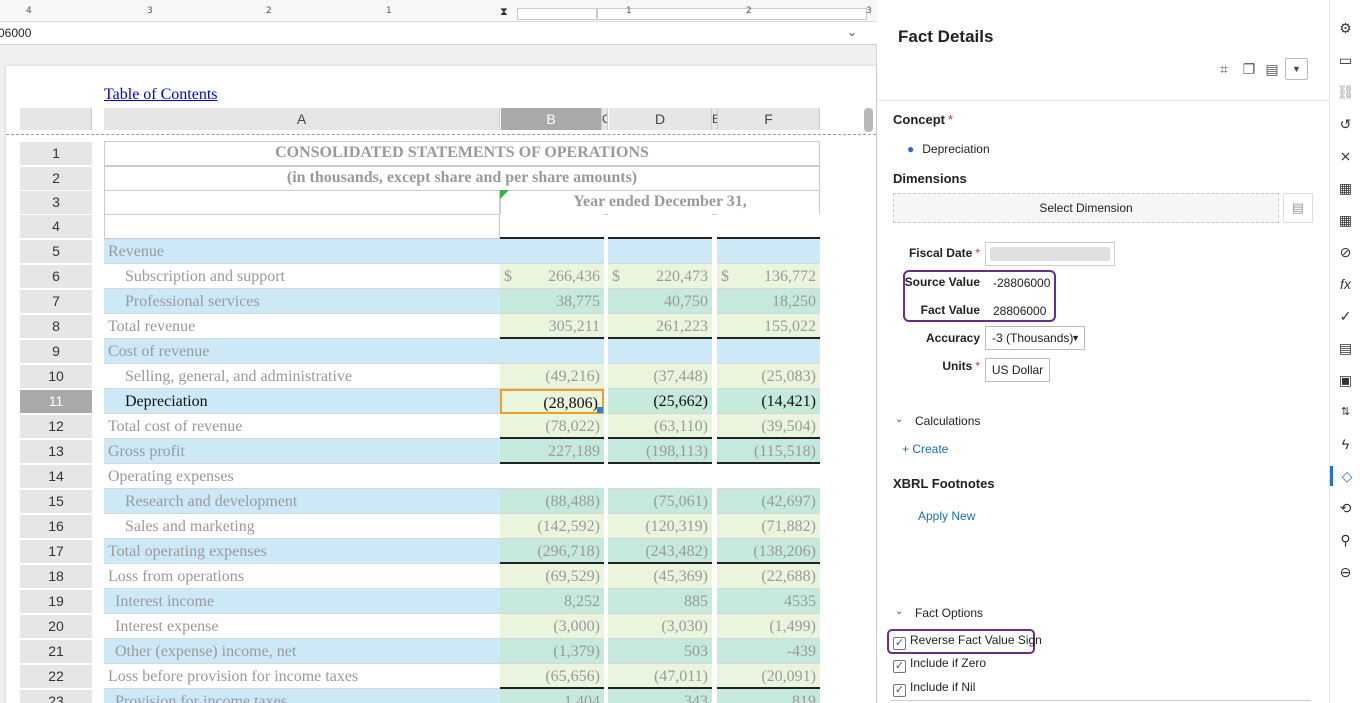 Image resolution: width=1360 pixels, height=703 pixels. What do you see at coordinates (15, 33) in the screenshot?
I see `formula-value: 06000` at bounding box center [15, 33].